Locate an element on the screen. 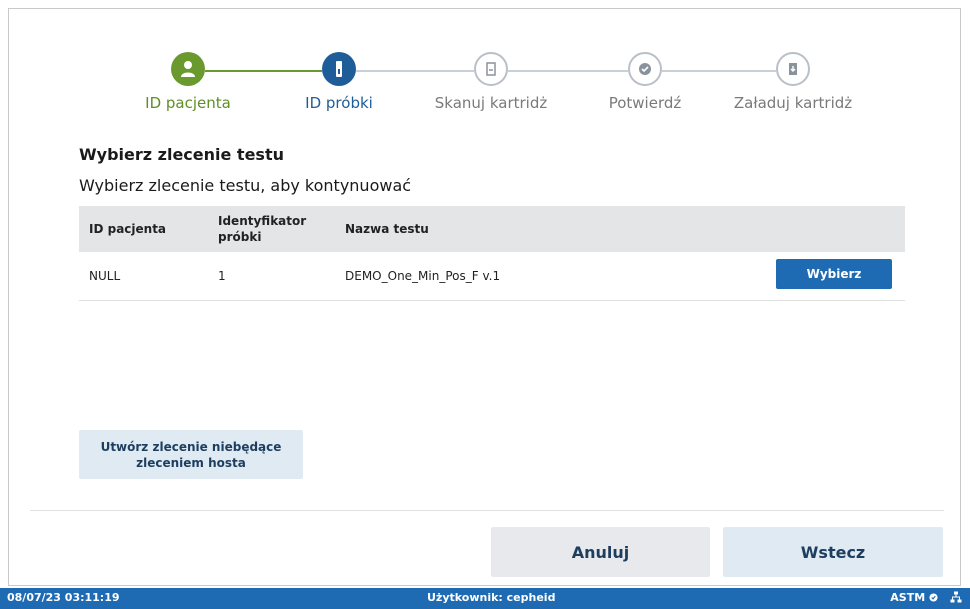  divider is located at coordinates (487, 510).